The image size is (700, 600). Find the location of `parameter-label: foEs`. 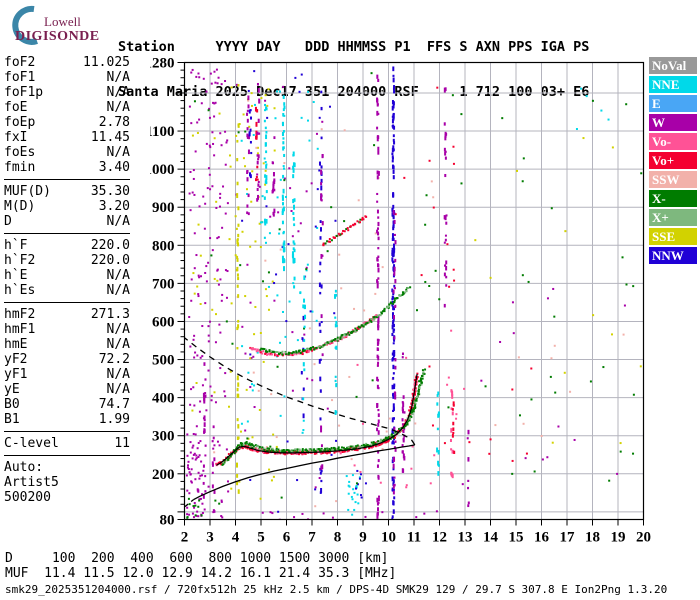

parameter-label: foEs is located at coordinates (20, 152).